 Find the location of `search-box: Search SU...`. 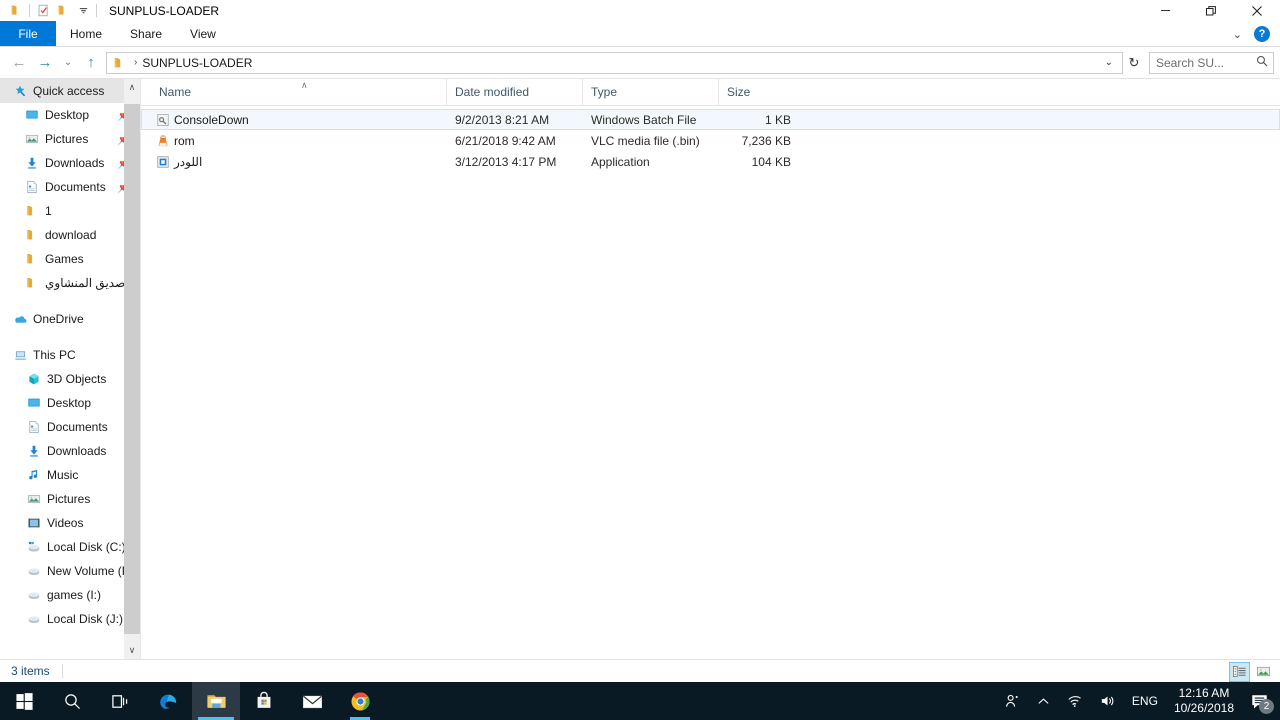

search-box: Search SU... is located at coordinates (1211, 62).